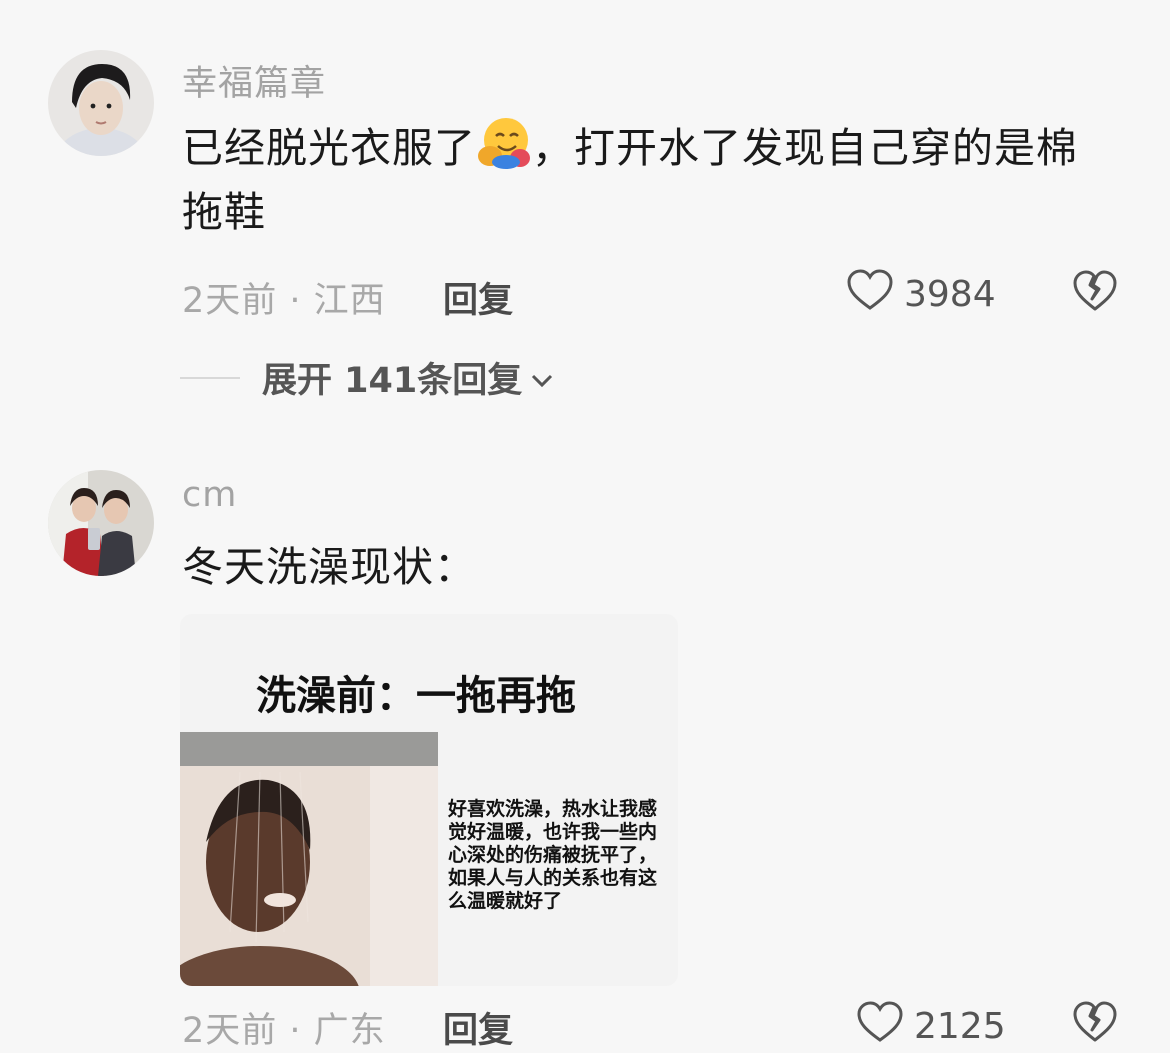  What do you see at coordinates (210, 377) in the screenshot?
I see `divider` at bounding box center [210, 377].